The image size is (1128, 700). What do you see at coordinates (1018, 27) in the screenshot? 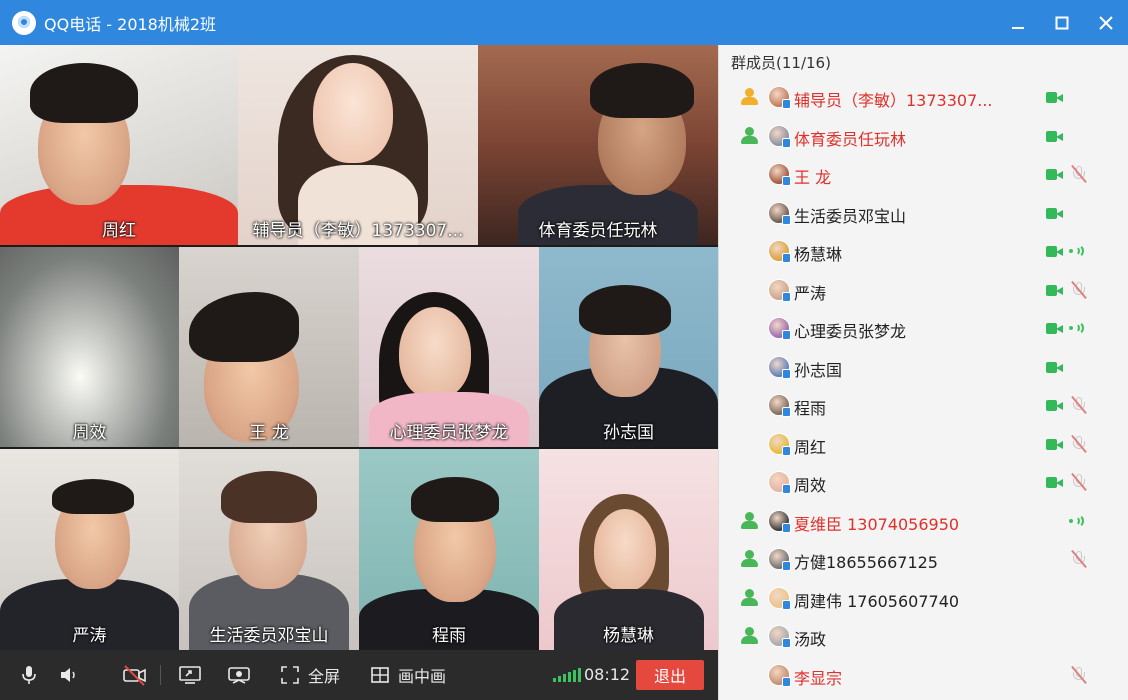
I see `minimize-icon` at bounding box center [1018, 27].